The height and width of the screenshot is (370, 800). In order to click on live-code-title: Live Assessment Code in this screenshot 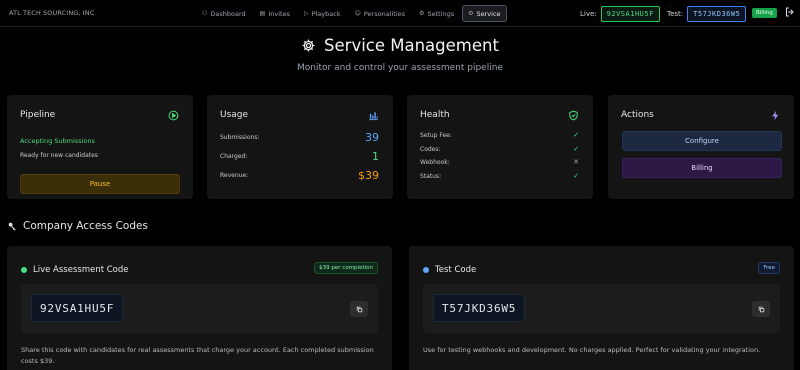, I will do `click(75, 270)`.